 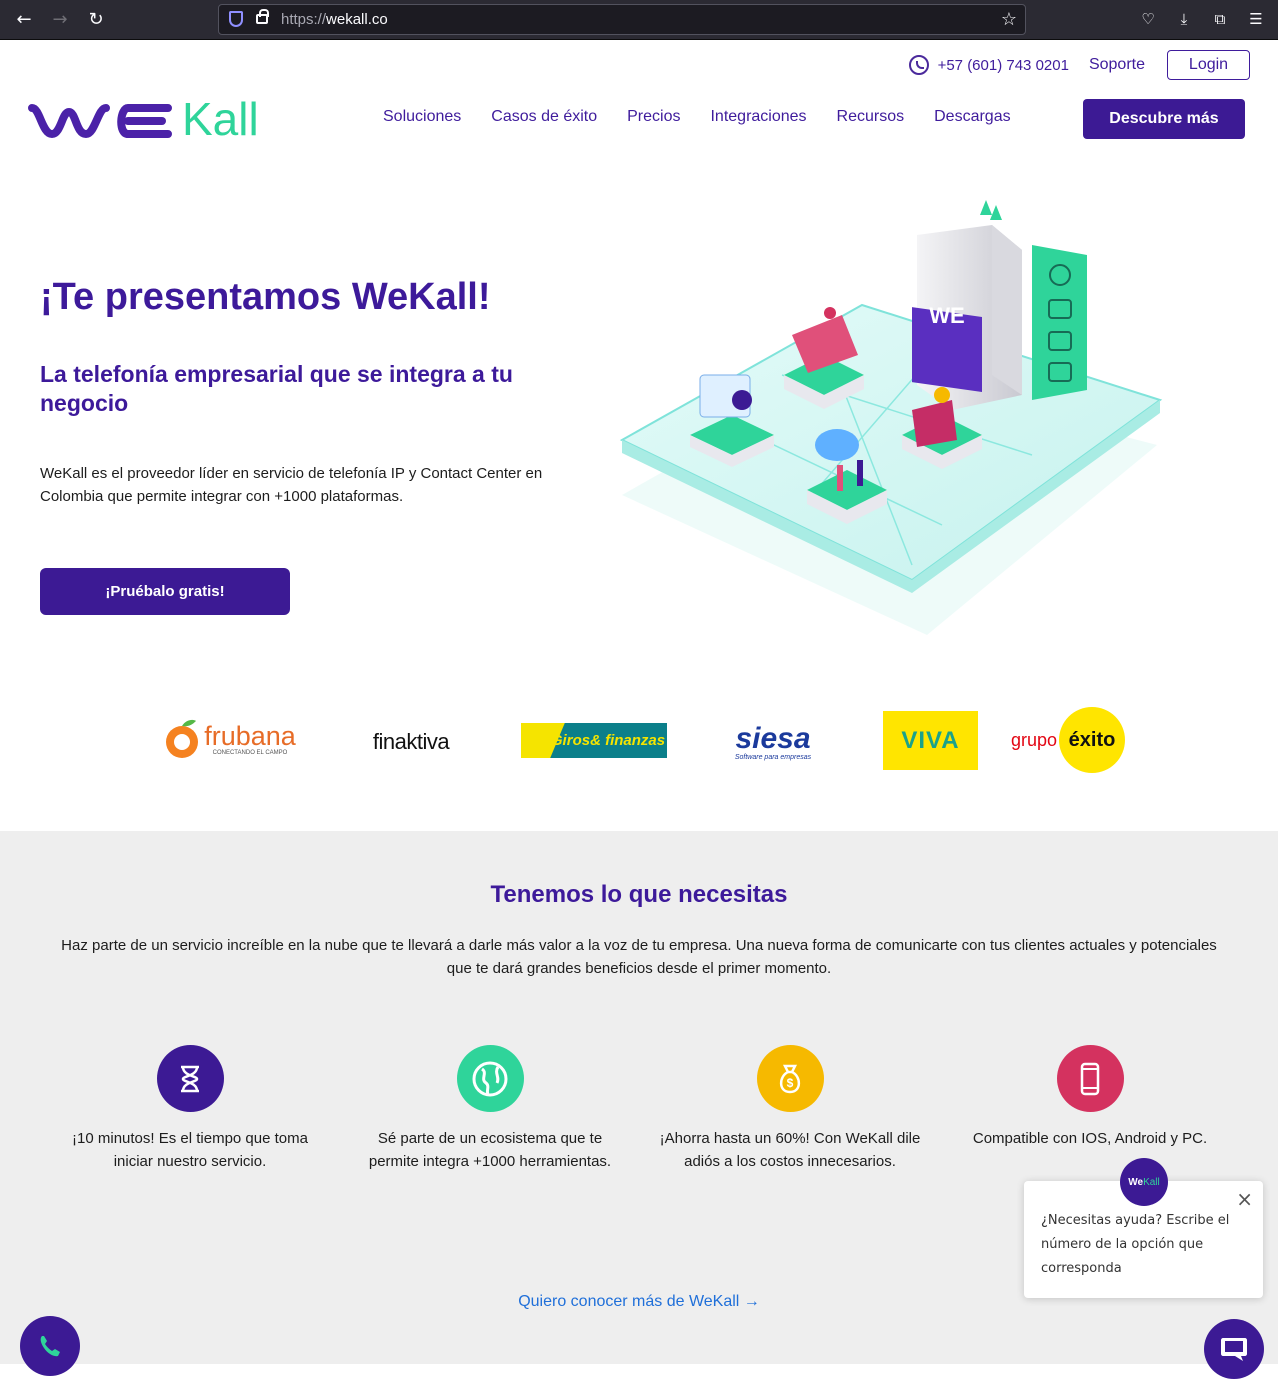 What do you see at coordinates (100, 121) in the screenshot?
I see `we-logo-mark` at bounding box center [100, 121].